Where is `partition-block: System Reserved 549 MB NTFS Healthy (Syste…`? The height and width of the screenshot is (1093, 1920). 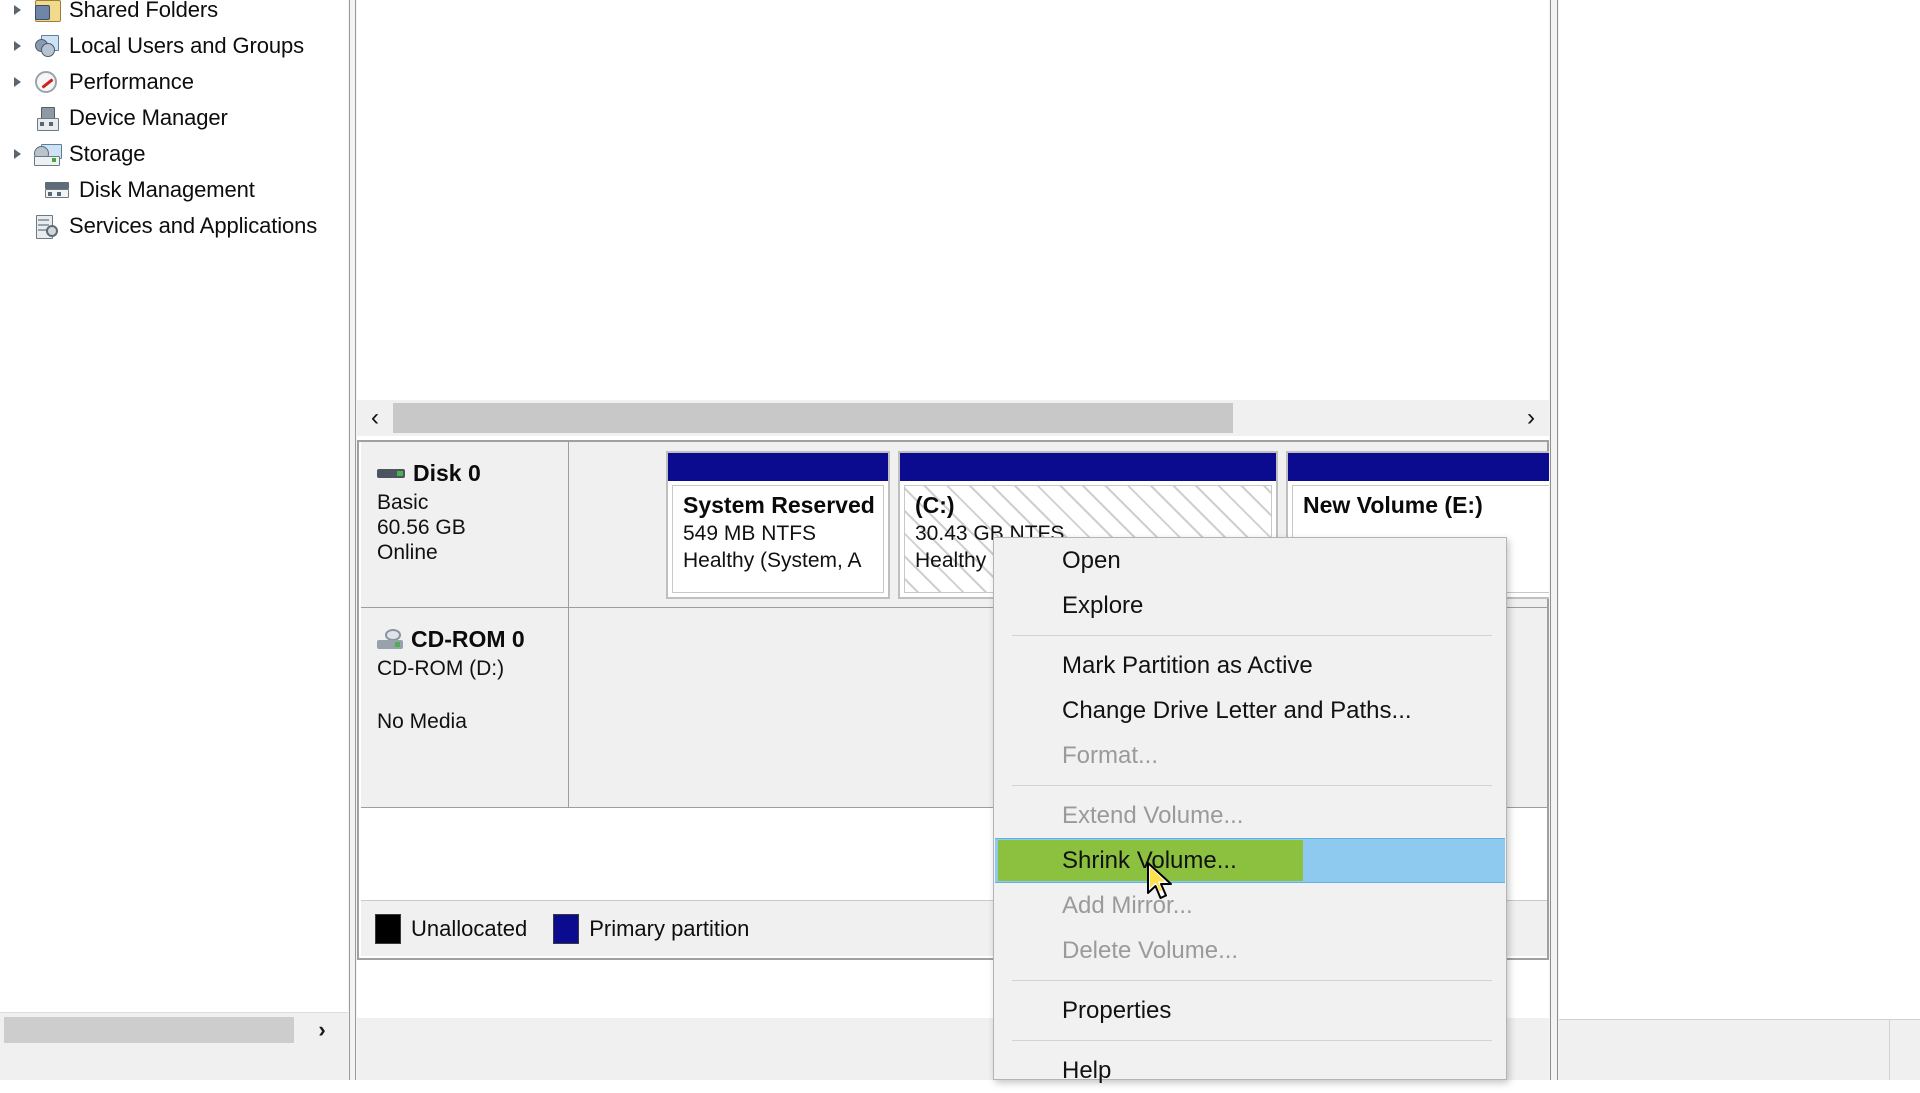
partition-block: System Reserved 549 MB NTFS Healthy (Syste… is located at coordinates (778, 525).